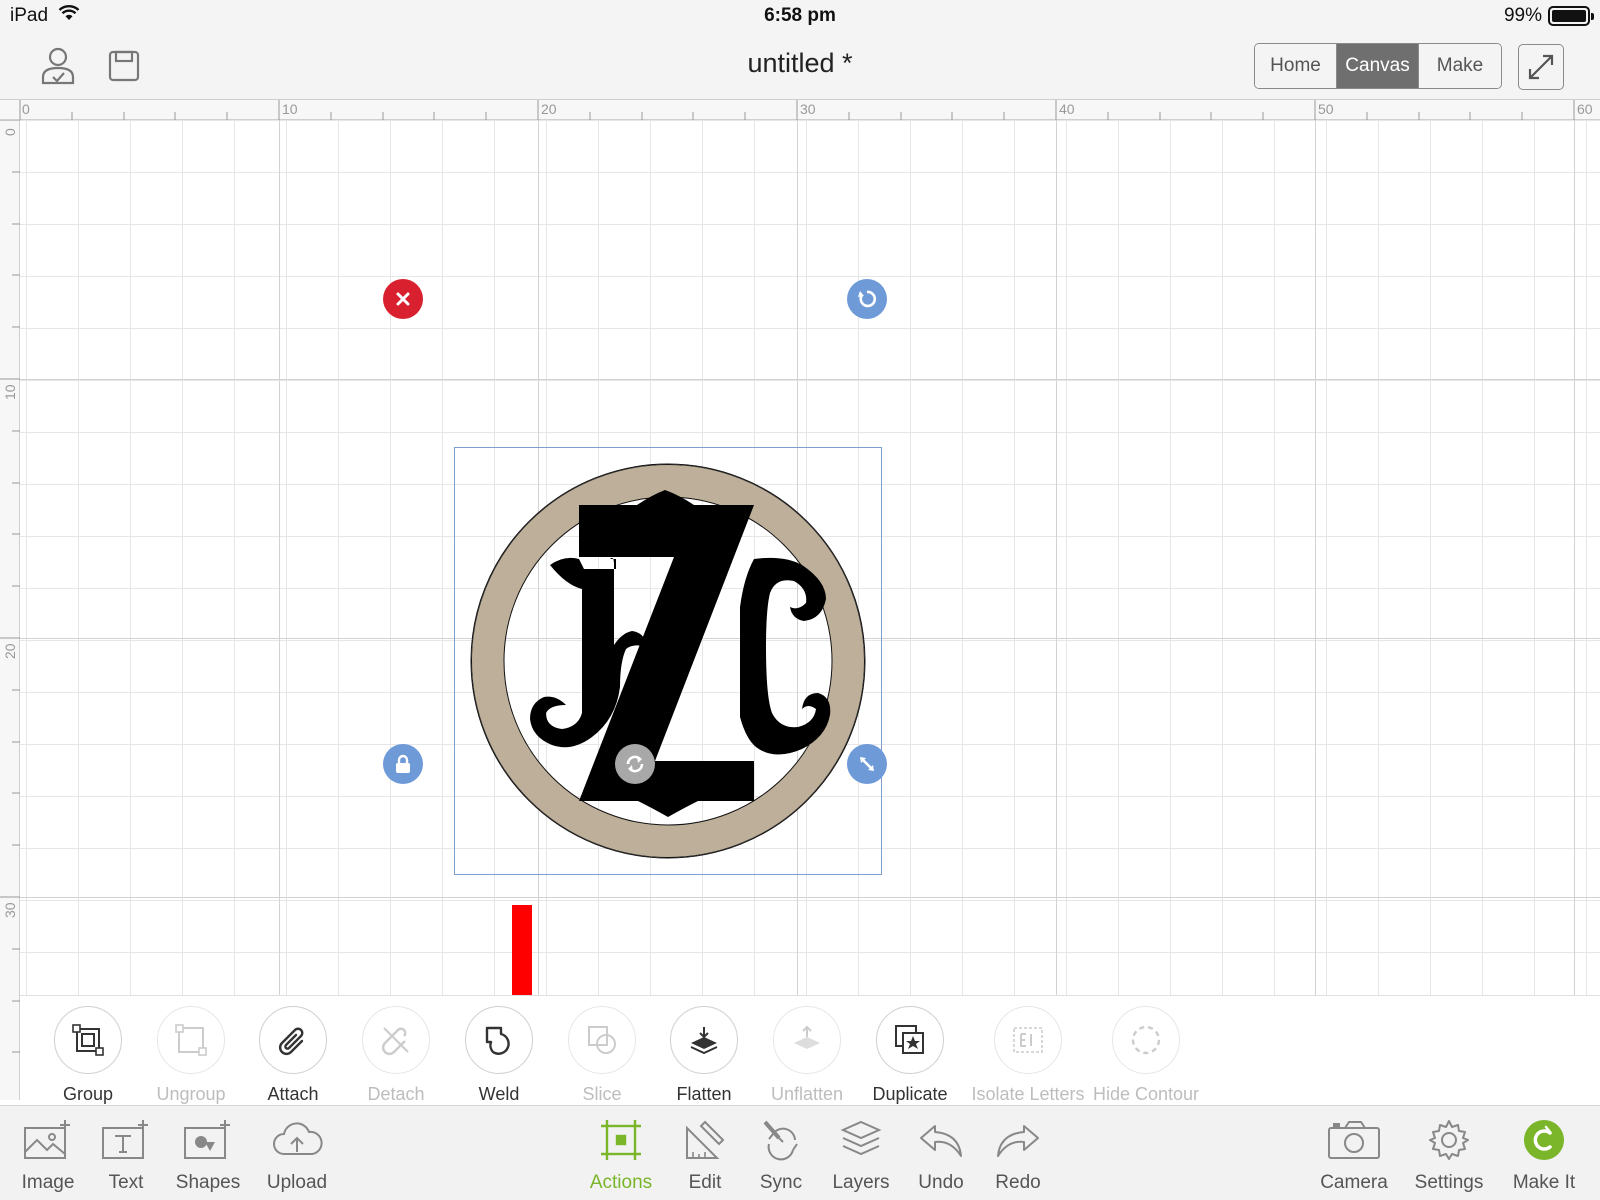 The image size is (1600, 1200). Describe the element at coordinates (1028, 1040) in the screenshot. I see `isolate-letters-icon` at that location.